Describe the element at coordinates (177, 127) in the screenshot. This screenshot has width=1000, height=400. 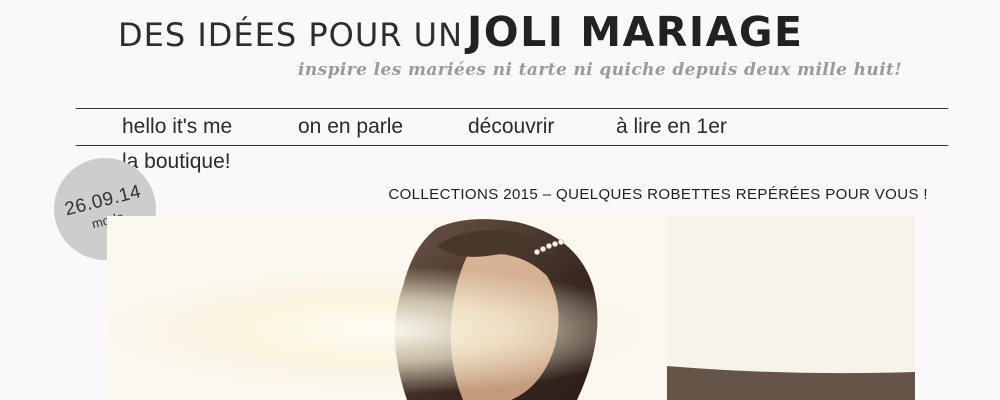
I see `nav-item-hello: hello it's me` at that location.